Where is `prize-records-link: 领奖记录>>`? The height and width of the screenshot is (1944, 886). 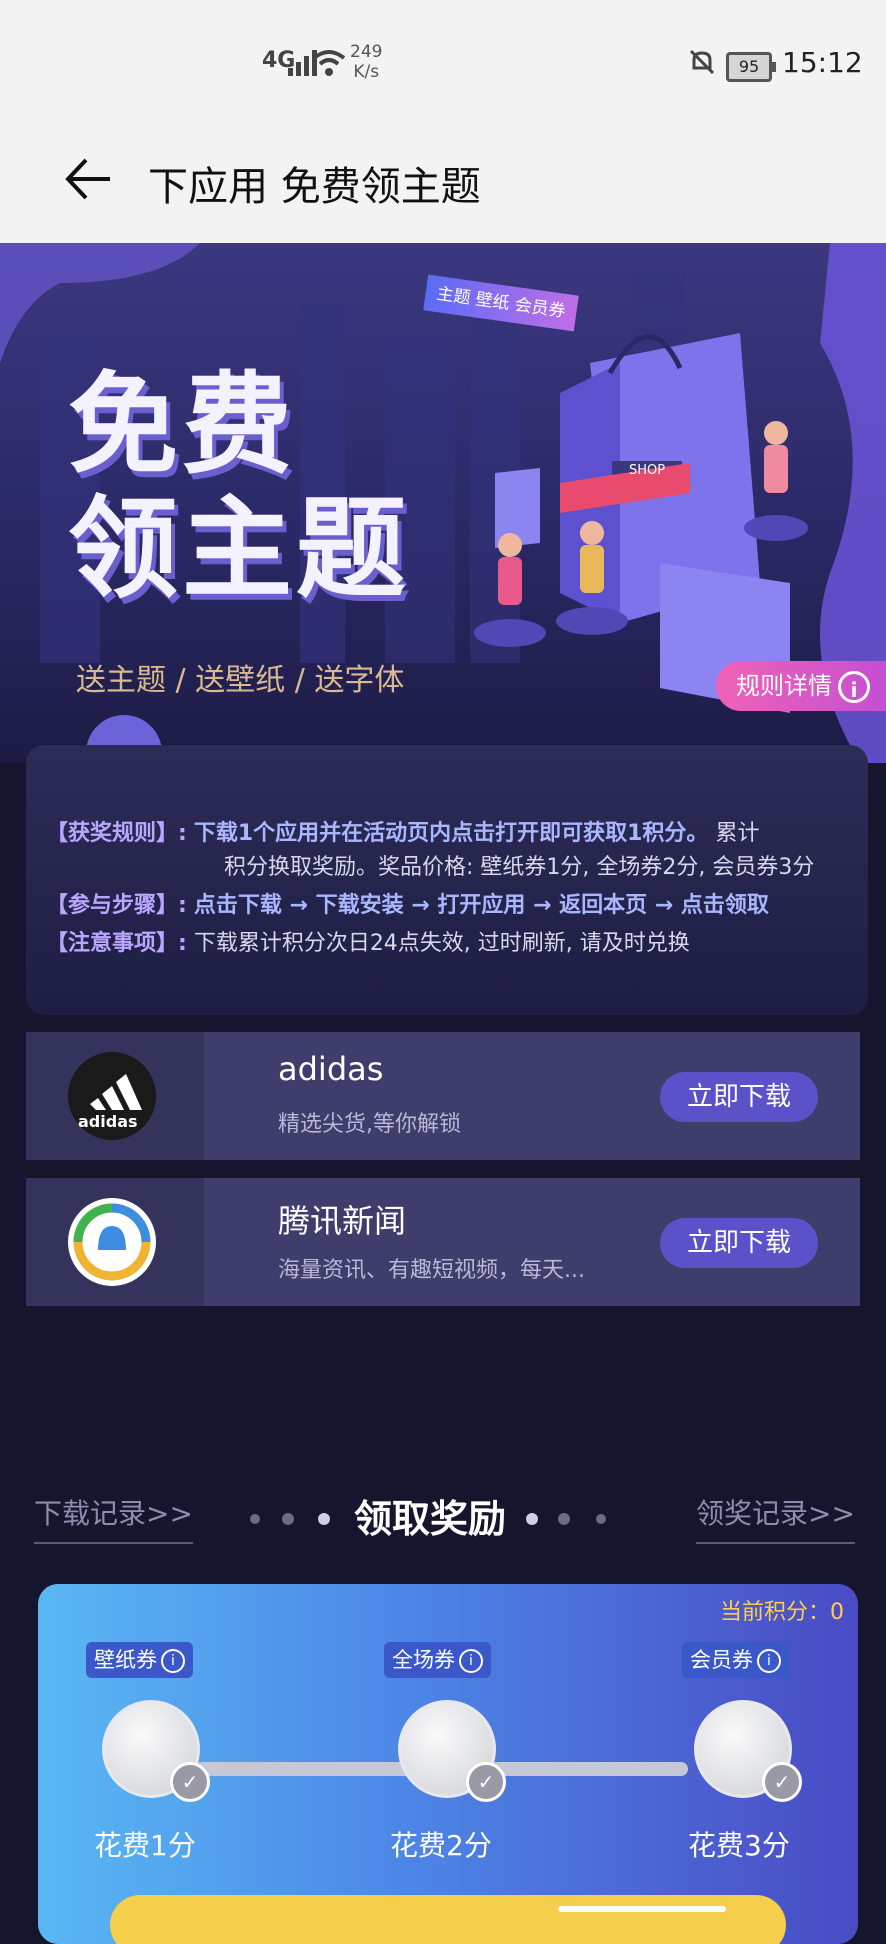 prize-records-link: 领奖记录>> is located at coordinates (775, 1518).